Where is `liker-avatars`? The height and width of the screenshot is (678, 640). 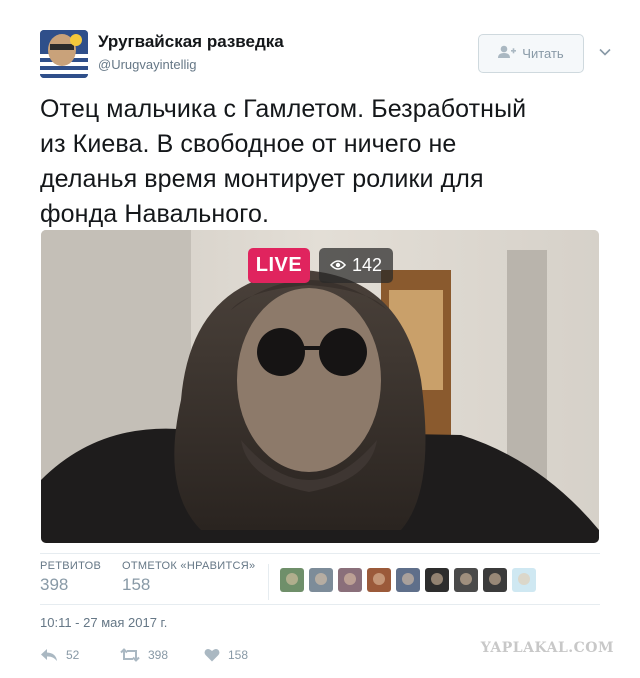 liker-avatars is located at coordinates (408, 580).